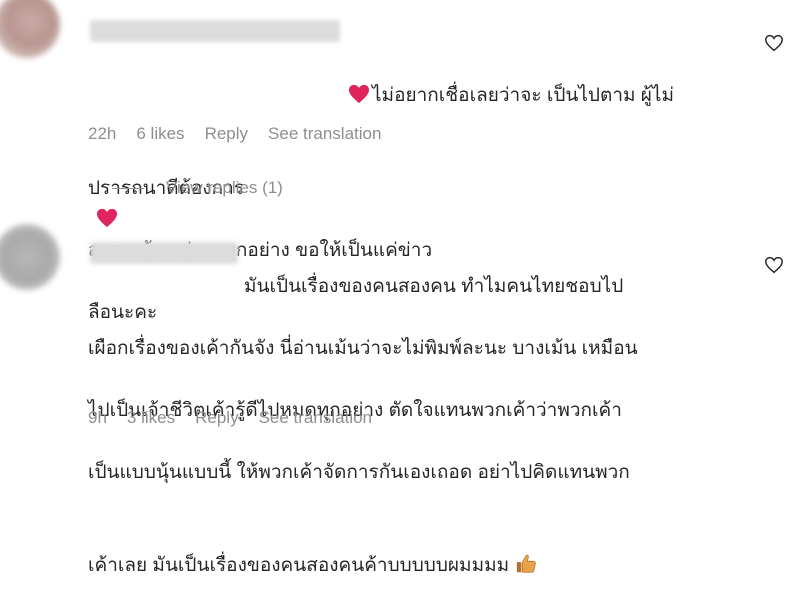 The width and height of the screenshot is (800, 612). What do you see at coordinates (526, 563) in the screenshot?
I see `thumbs-up-icon` at bounding box center [526, 563].